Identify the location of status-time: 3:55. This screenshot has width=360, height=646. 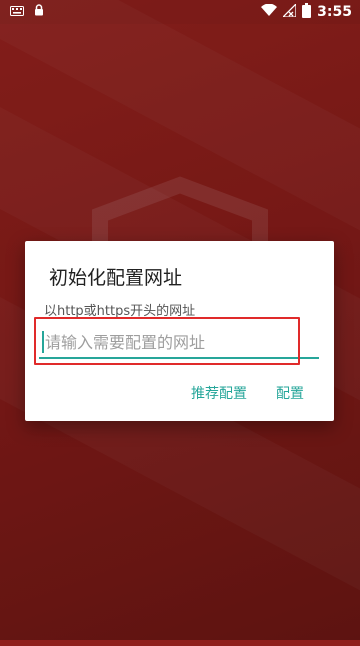
(334, 12).